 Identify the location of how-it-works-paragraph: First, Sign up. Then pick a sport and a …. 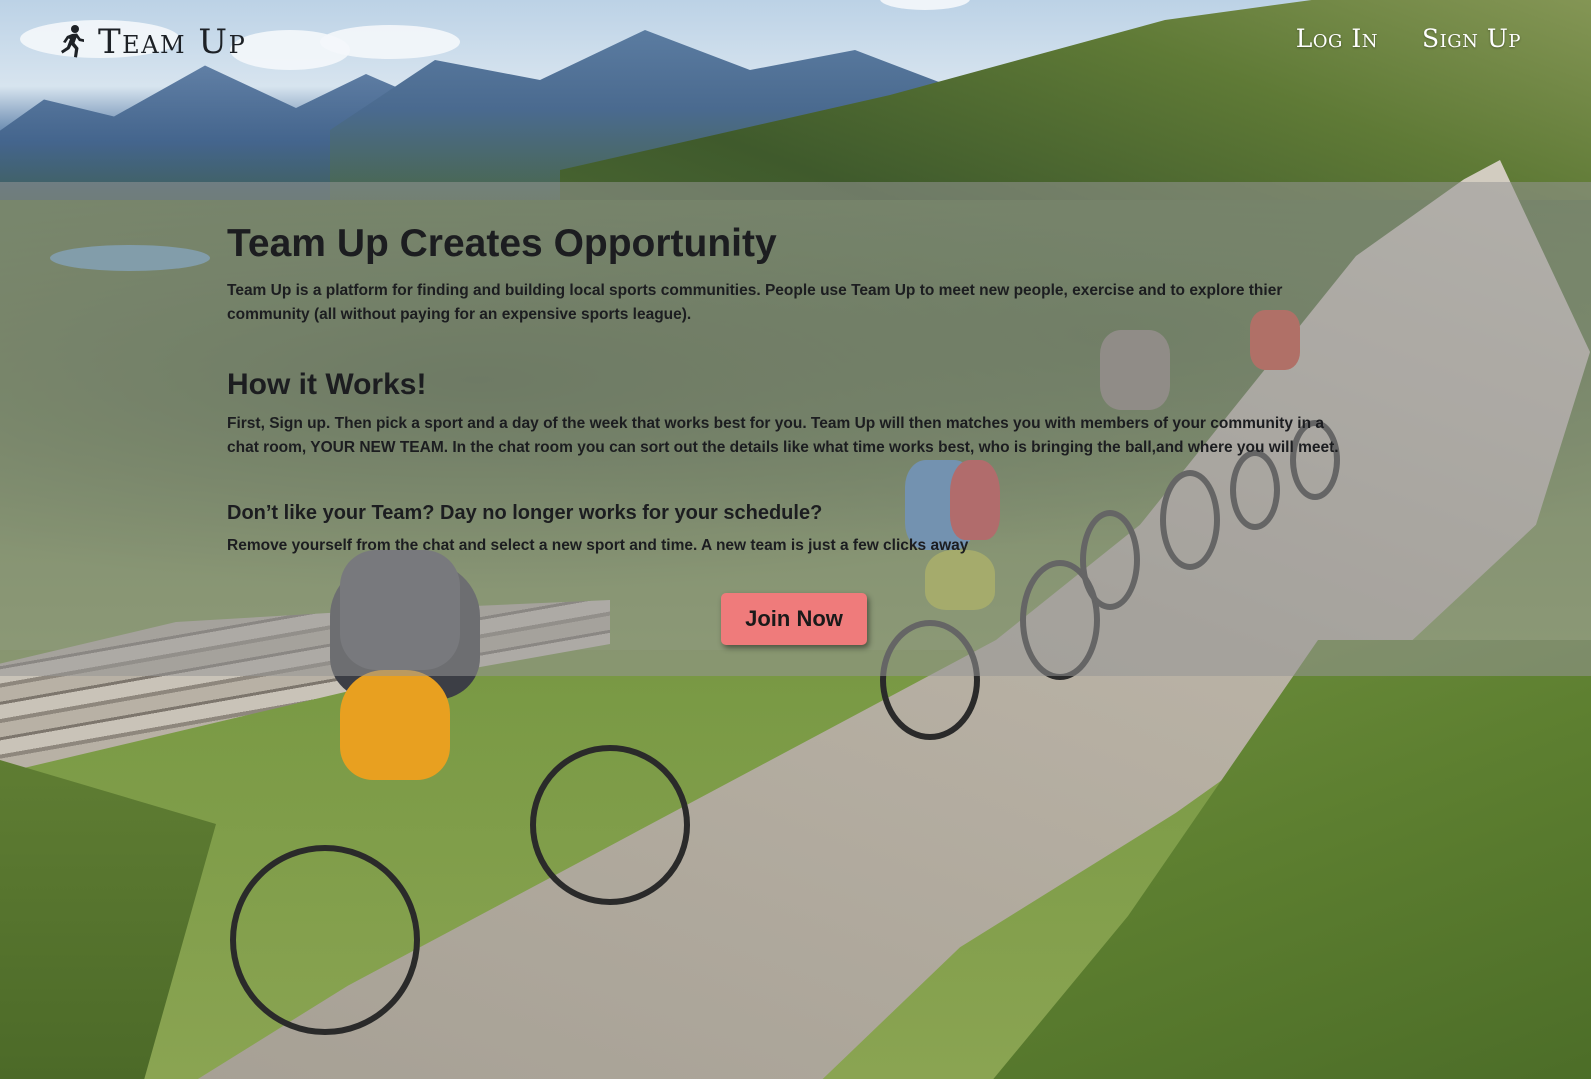
(783, 435).